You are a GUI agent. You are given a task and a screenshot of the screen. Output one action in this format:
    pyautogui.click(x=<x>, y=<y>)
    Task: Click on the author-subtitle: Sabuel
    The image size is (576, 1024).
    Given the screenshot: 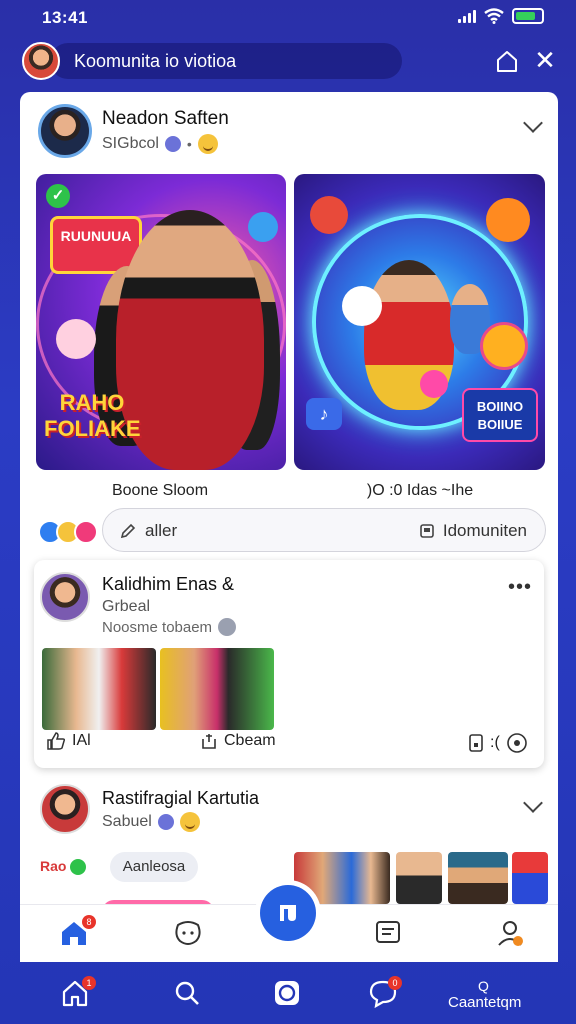 What is the action you would take?
    pyautogui.click(x=151, y=822)
    